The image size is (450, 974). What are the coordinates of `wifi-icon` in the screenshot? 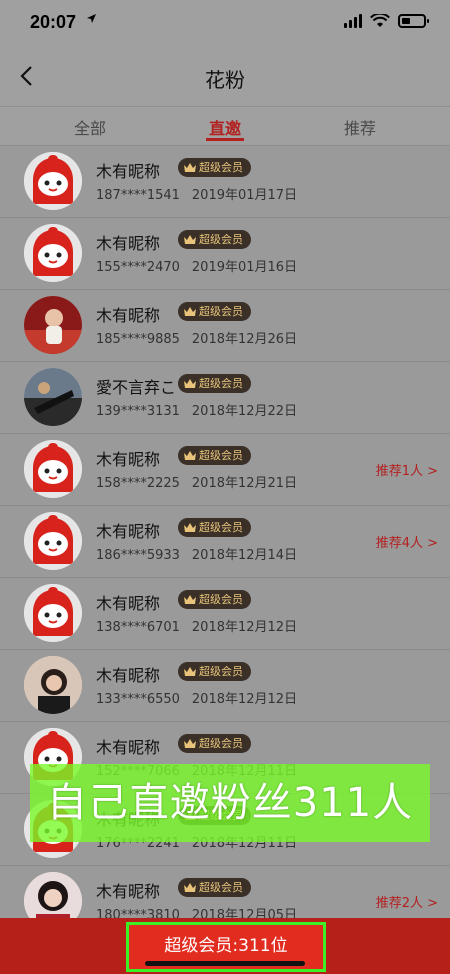 It's located at (380, 20).